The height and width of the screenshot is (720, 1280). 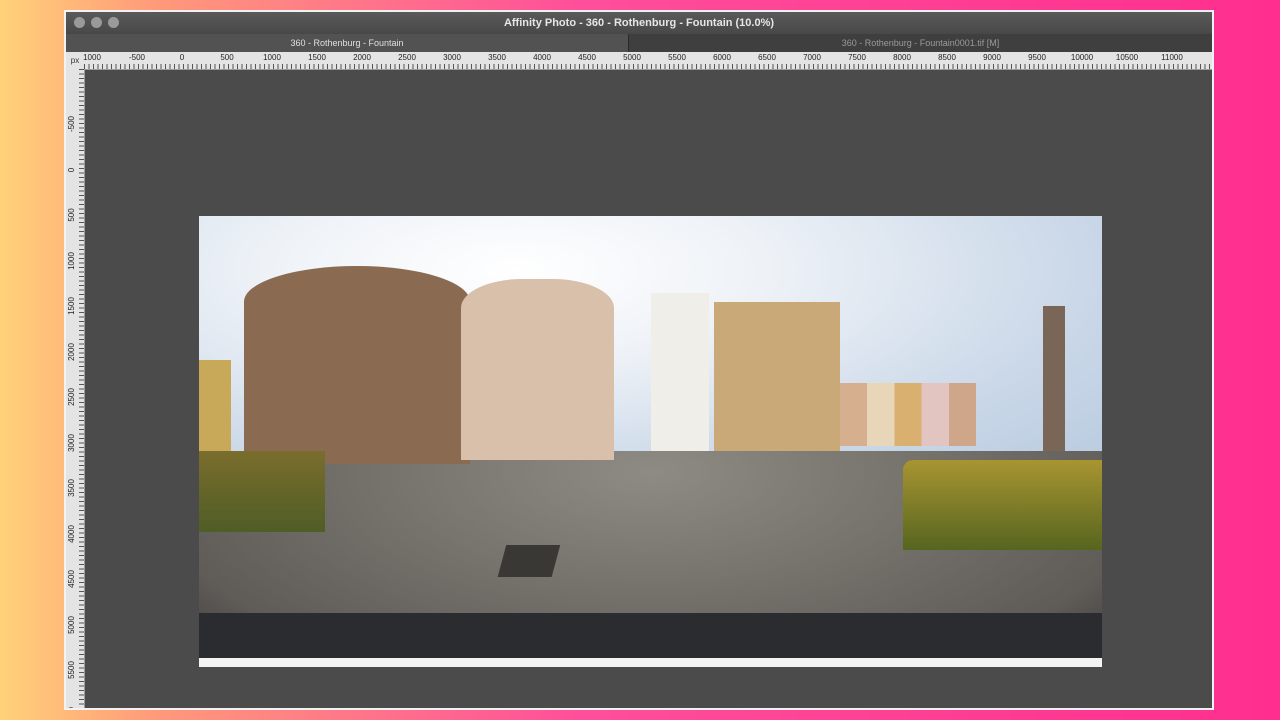 What do you see at coordinates (262, 491) in the screenshot?
I see `image-fountain-pool-left` at bounding box center [262, 491].